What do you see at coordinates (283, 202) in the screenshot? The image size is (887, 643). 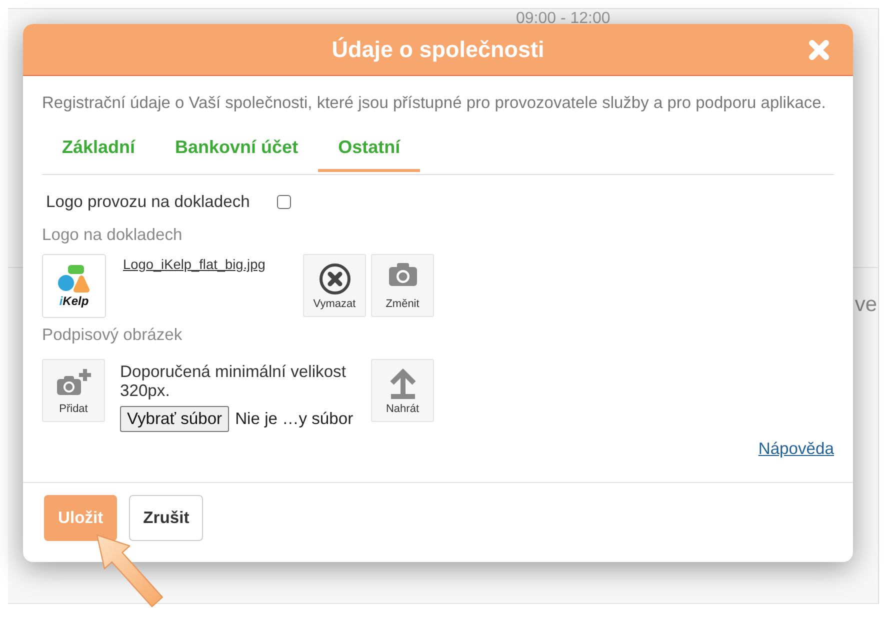 I see `checkbox` at bounding box center [283, 202].